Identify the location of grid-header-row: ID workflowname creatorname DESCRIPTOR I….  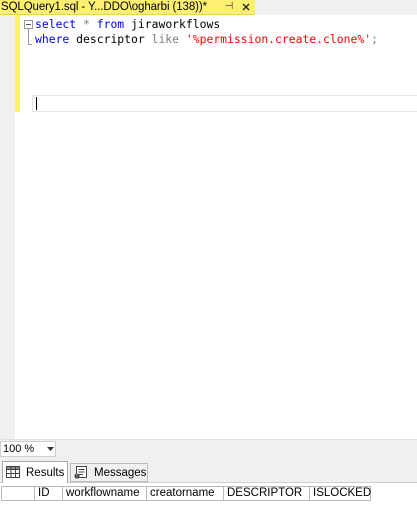
(186, 493).